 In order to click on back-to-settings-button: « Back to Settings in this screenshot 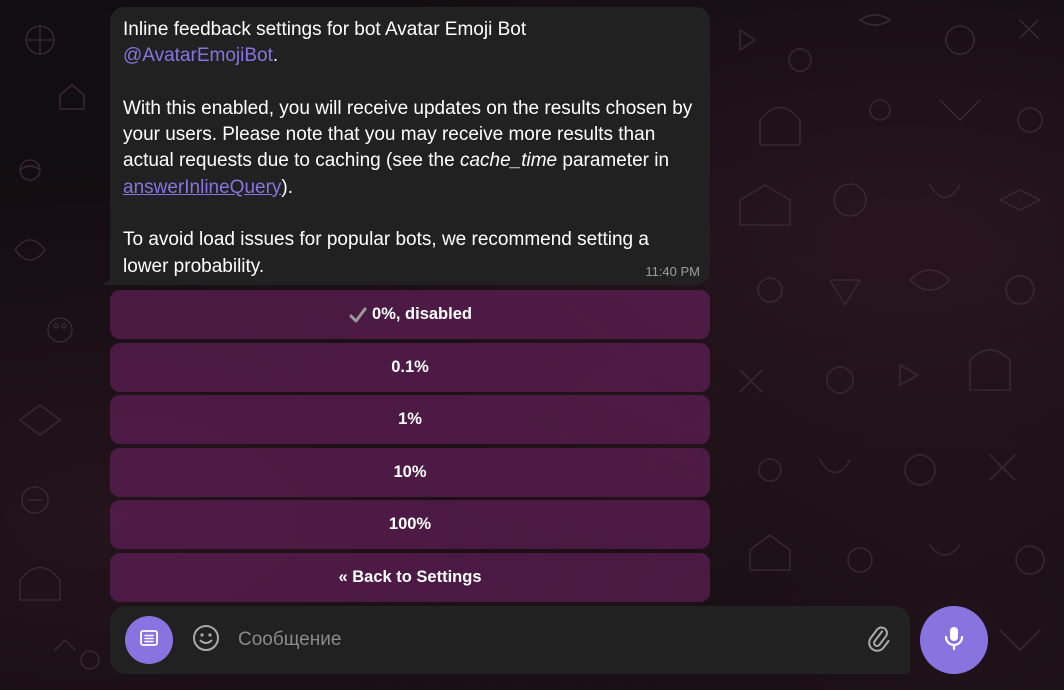, I will do `click(410, 577)`.